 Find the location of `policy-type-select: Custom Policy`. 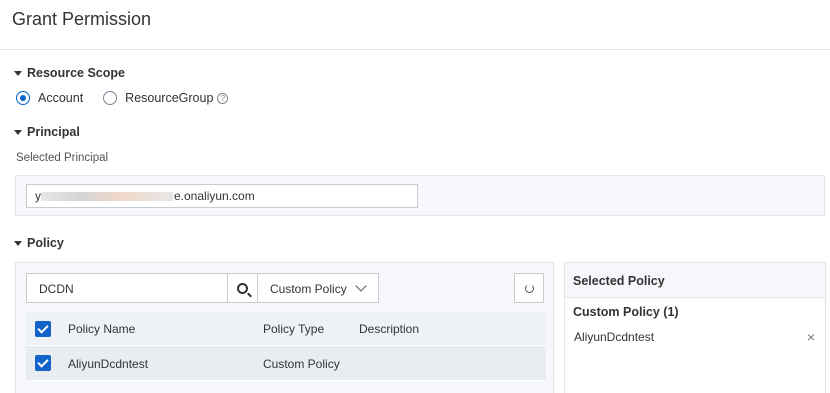

policy-type-select: Custom Policy is located at coordinates (318, 288).